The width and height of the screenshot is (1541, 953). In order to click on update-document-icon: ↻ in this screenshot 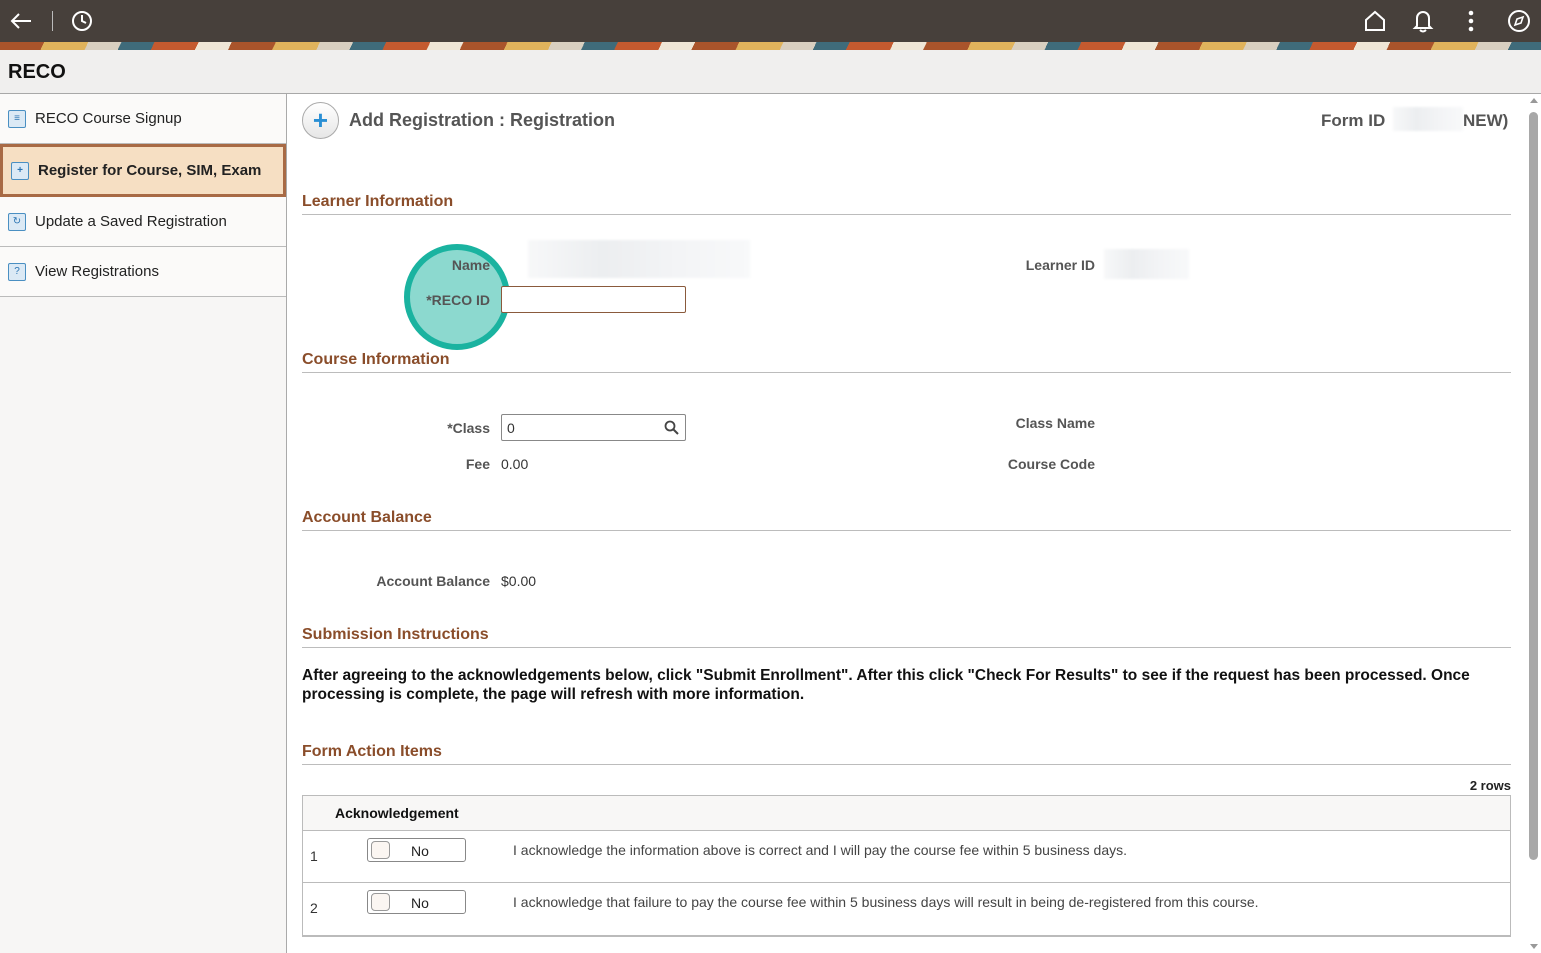, I will do `click(17, 221)`.